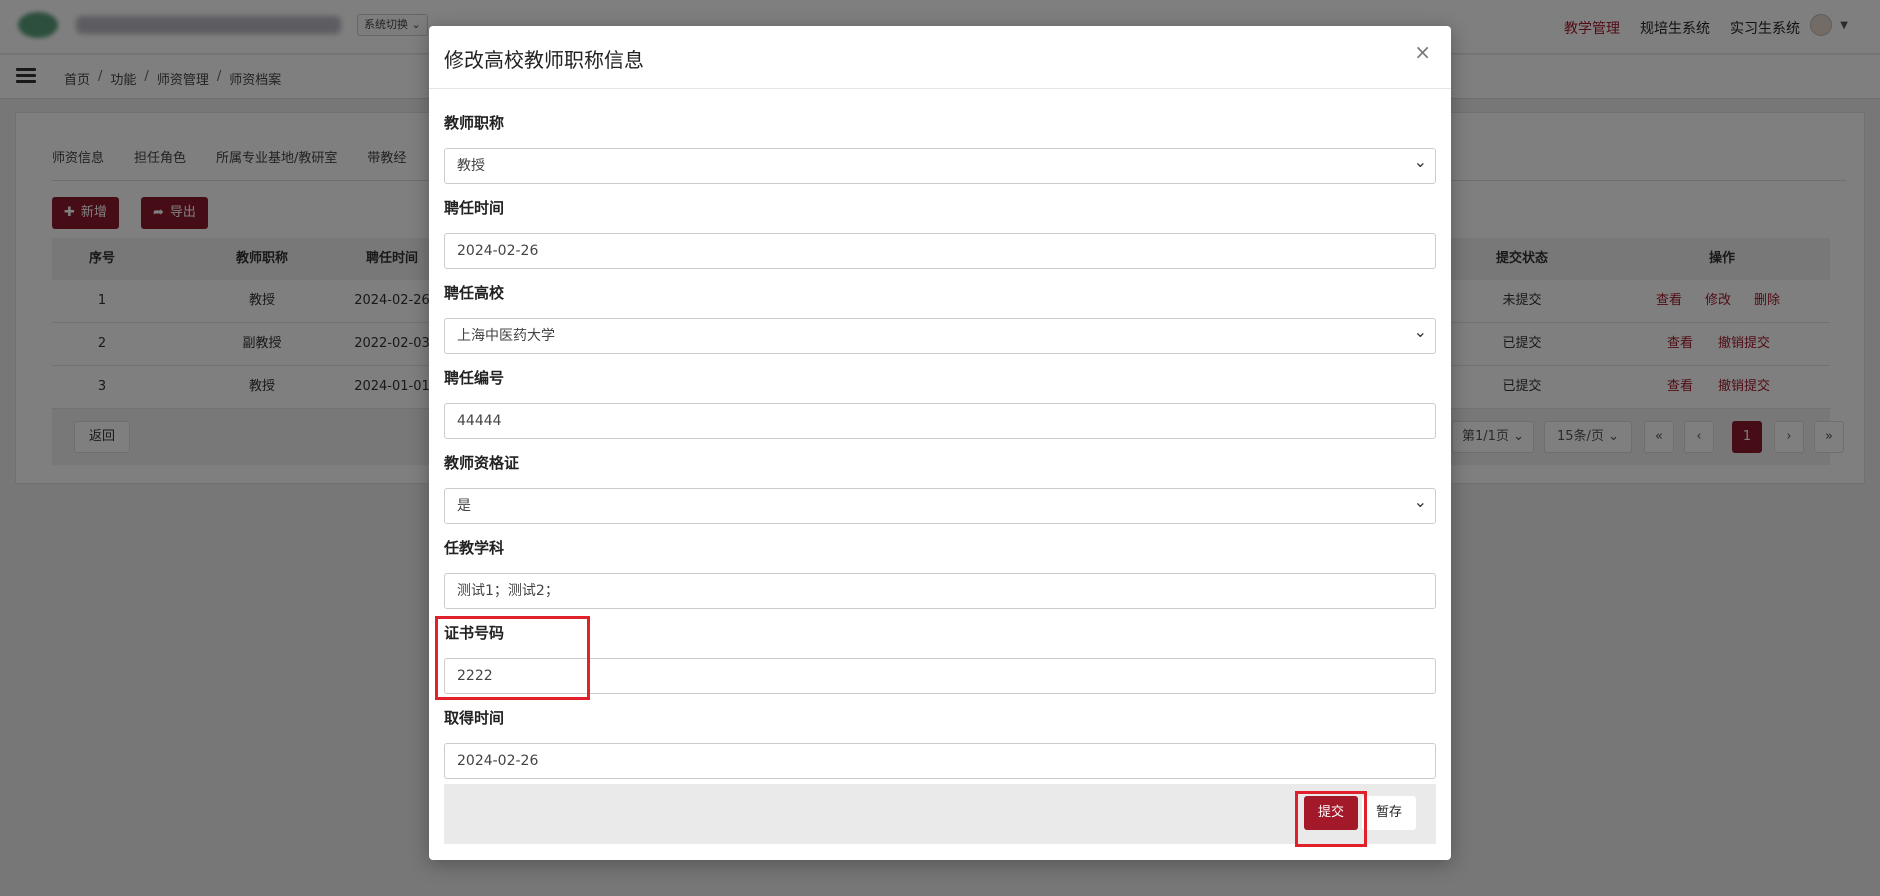 The width and height of the screenshot is (1880, 896). What do you see at coordinates (940, 761) in the screenshot?
I see `obtained-date-input: 2024-02-26` at bounding box center [940, 761].